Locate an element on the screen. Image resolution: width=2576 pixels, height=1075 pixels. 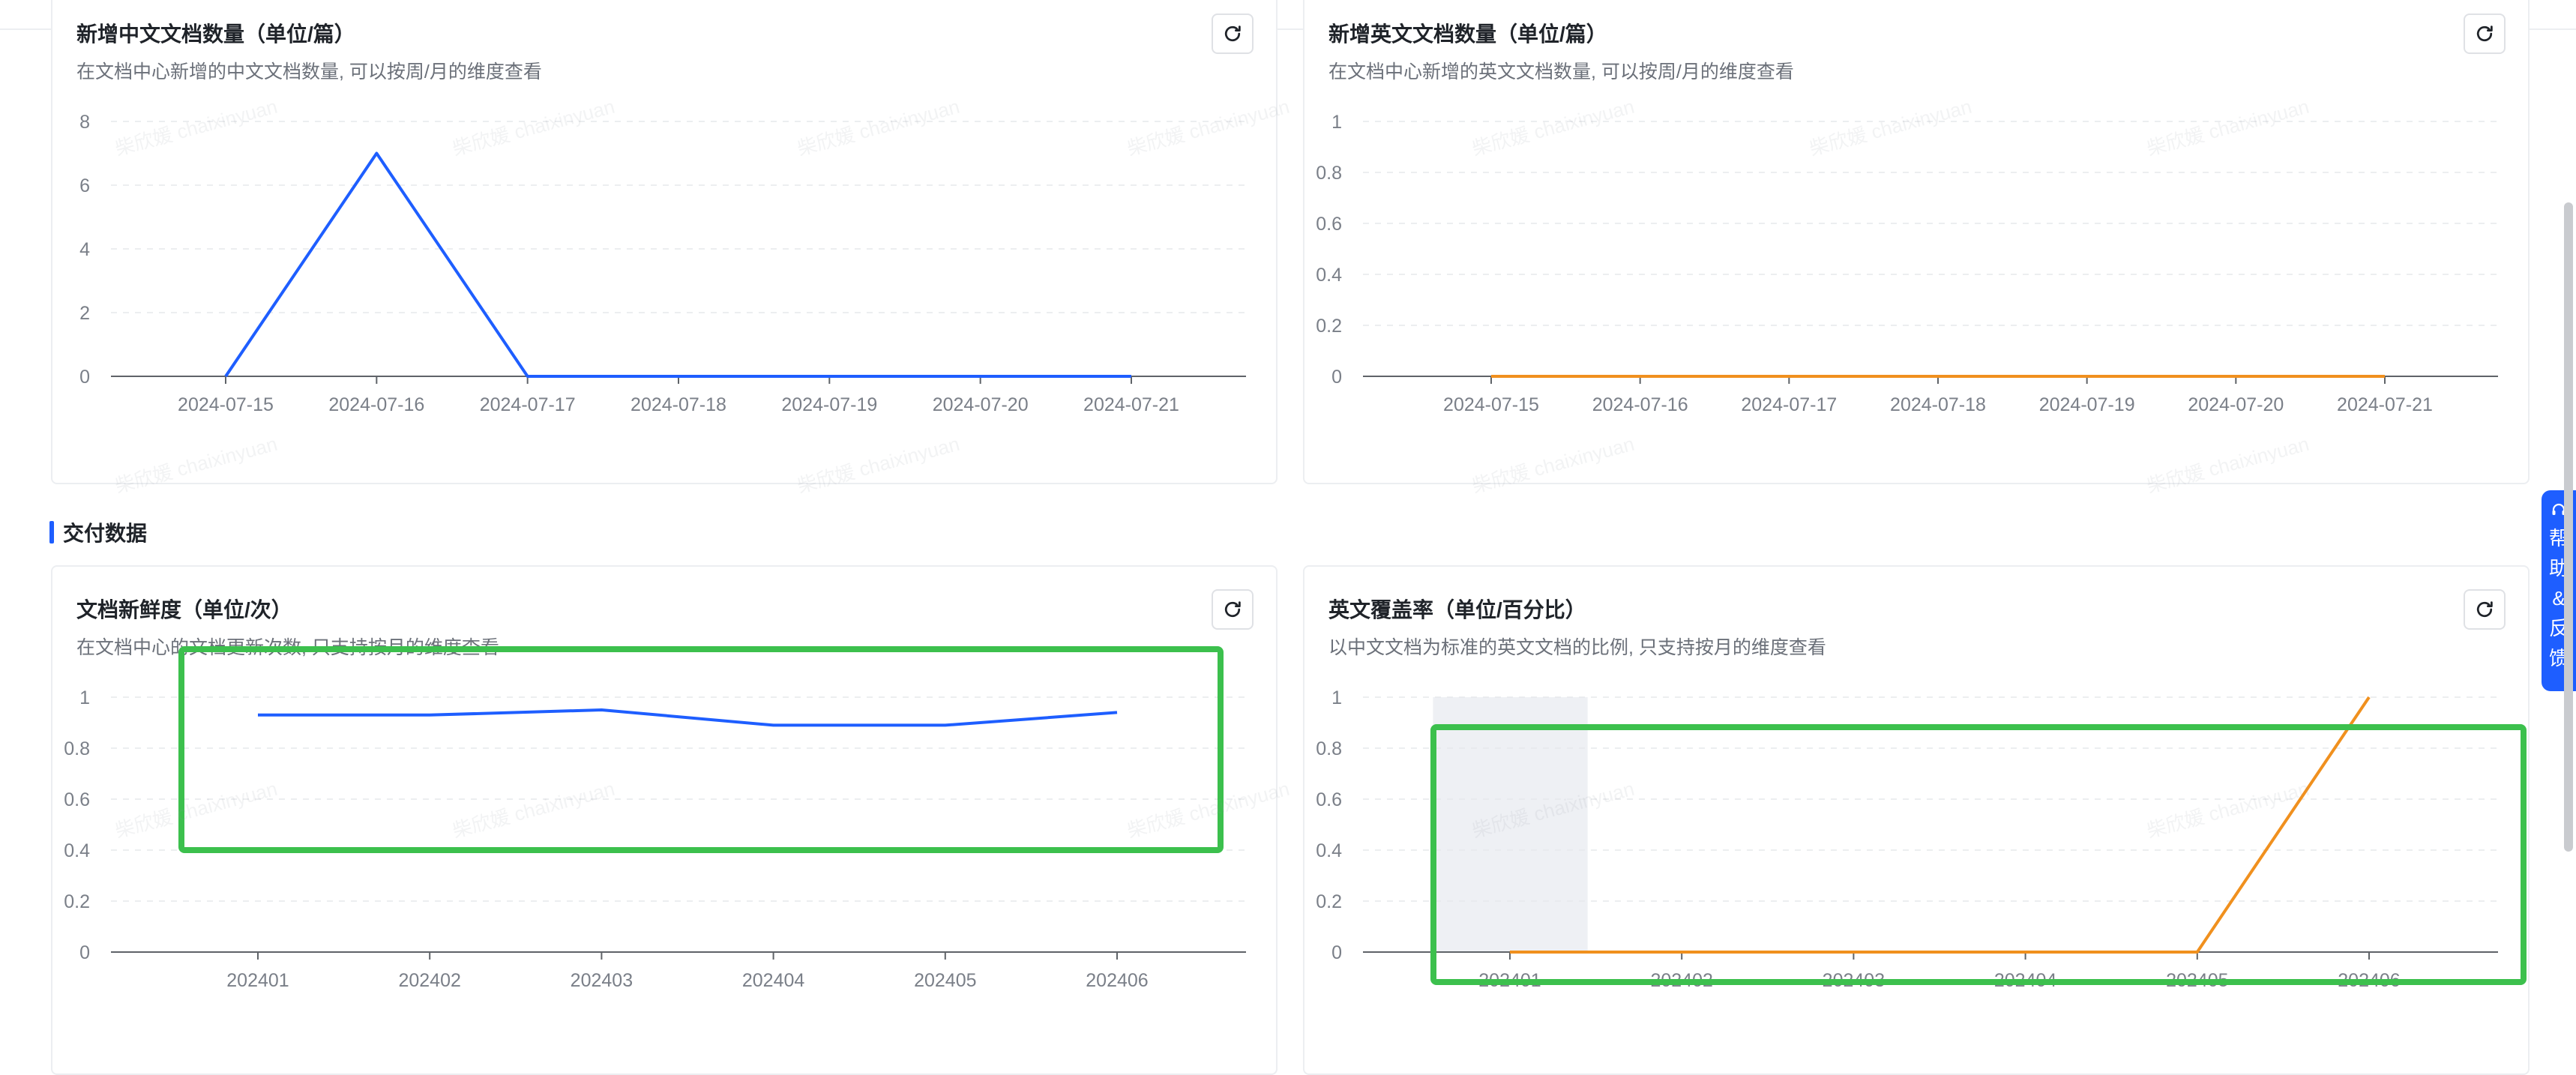
y-tick-label: 8 is located at coordinates (85, 122).